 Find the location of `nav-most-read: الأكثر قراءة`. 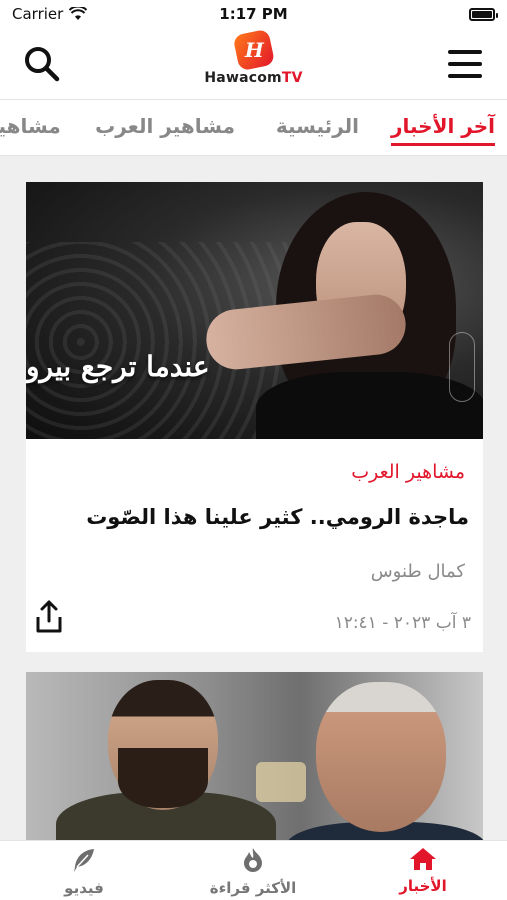

nav-most-read: الأكثر قراءة is located at coordinates (253, 872).